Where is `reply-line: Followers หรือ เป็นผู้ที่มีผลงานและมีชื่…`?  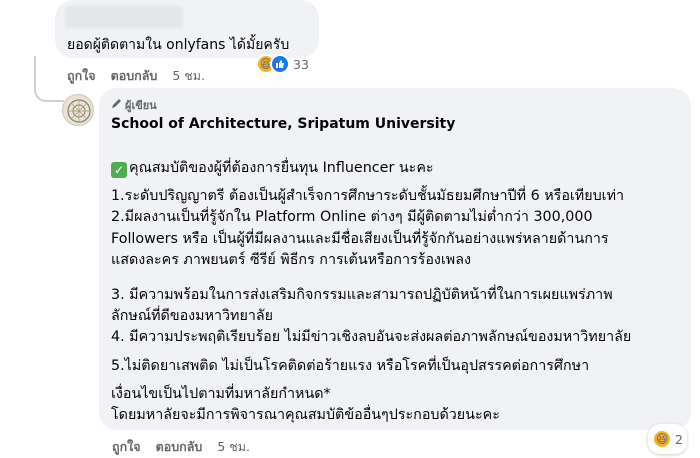 reply-line: Followers หรือ เป็นผู้ที่มีผลงานและมีชื่… is located at coordinates (360, 239).